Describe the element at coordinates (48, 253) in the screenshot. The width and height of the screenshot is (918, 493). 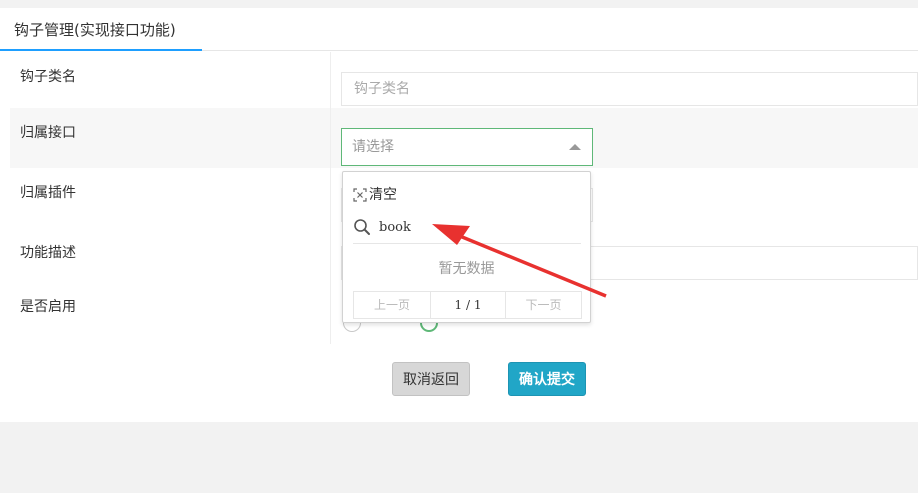
I see `field-label: 功能描述` at that location.